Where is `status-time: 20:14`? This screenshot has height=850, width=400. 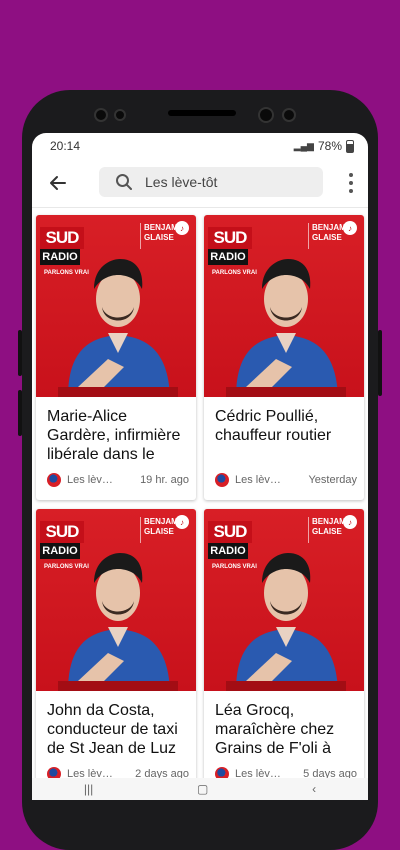
status-time: 20:14 is located at coordinates (65, 146).